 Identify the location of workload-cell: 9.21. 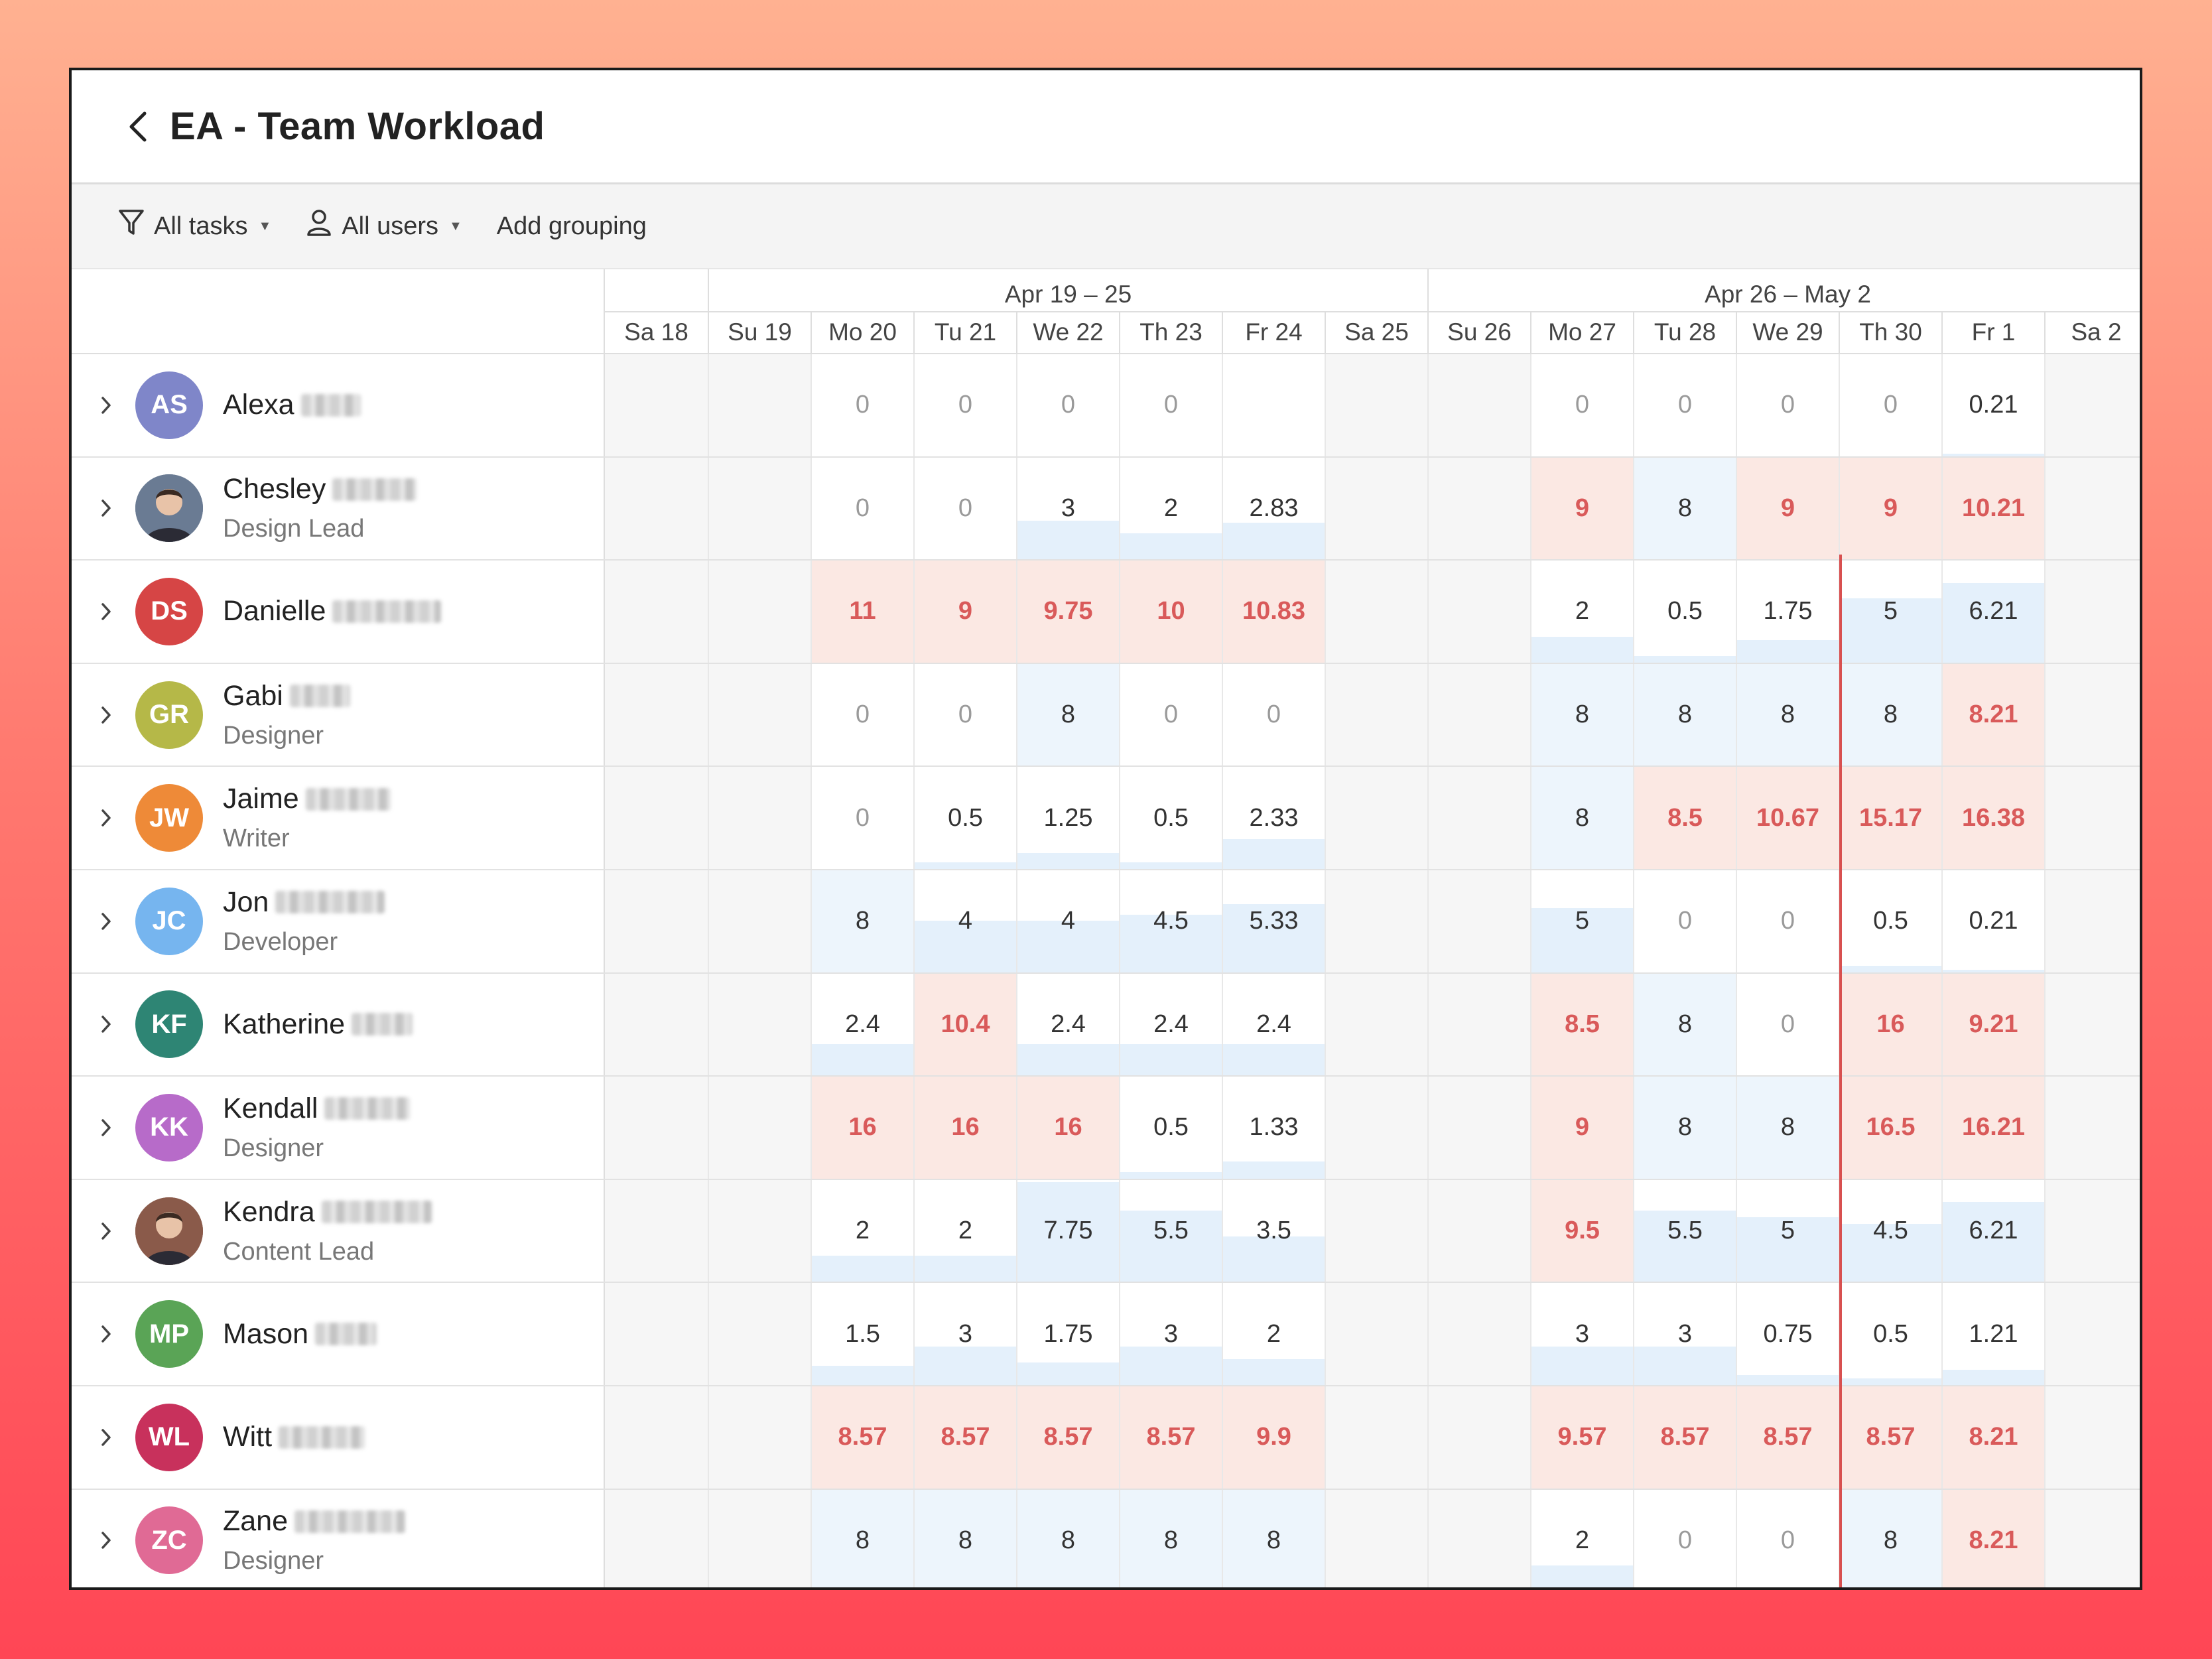
(1993, 1025).